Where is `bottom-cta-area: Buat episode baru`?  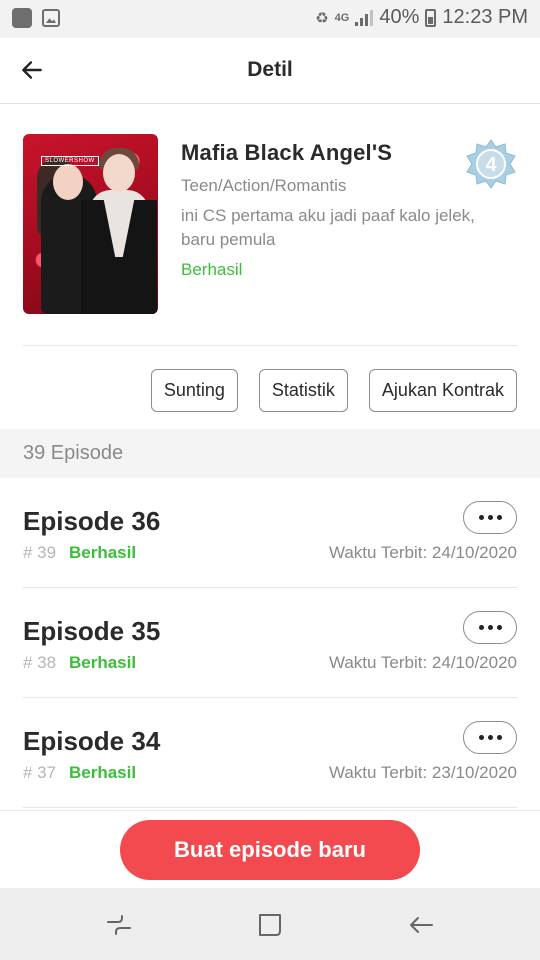
bottom-cta-area: Buat episode baru is located at coordinates (270, 849).